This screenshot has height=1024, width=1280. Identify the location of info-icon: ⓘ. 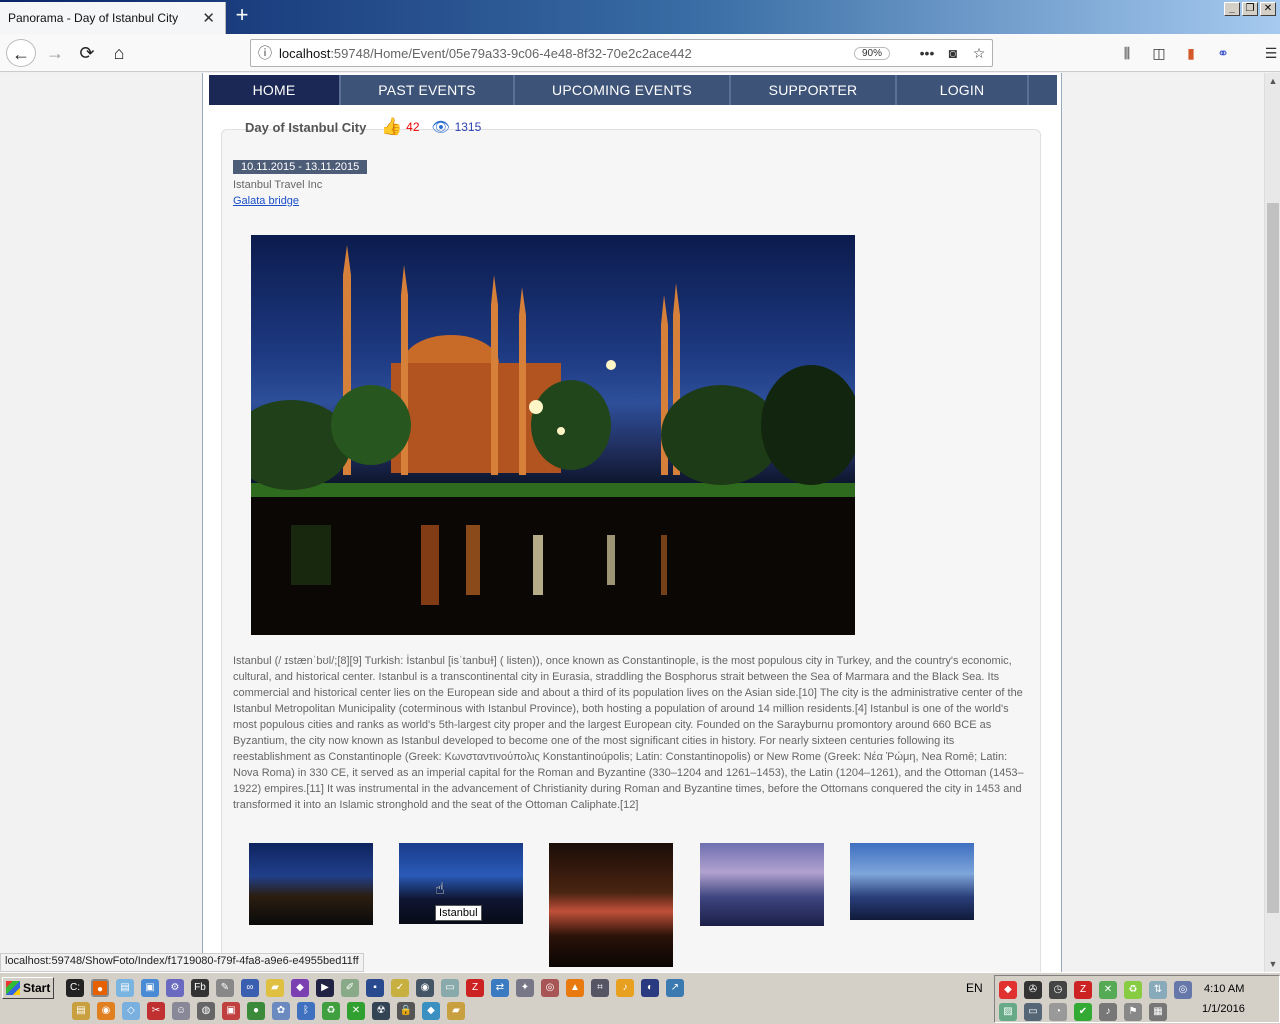
(265, 53).